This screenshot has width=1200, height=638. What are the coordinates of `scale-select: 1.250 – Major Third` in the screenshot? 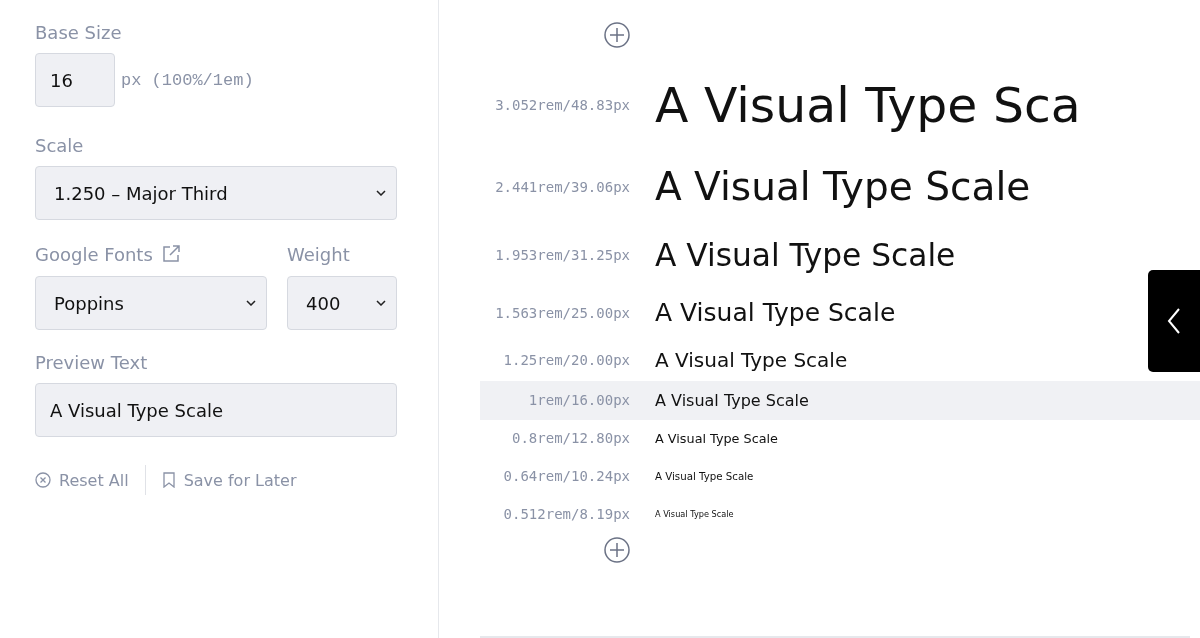 It's located at (216, 193).